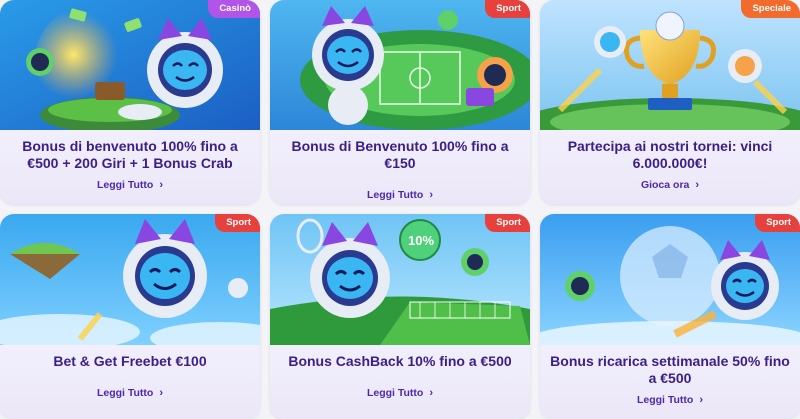 This screenshot has height=419, width=800. I want to click on trophy-illustration, so click(670, 65).